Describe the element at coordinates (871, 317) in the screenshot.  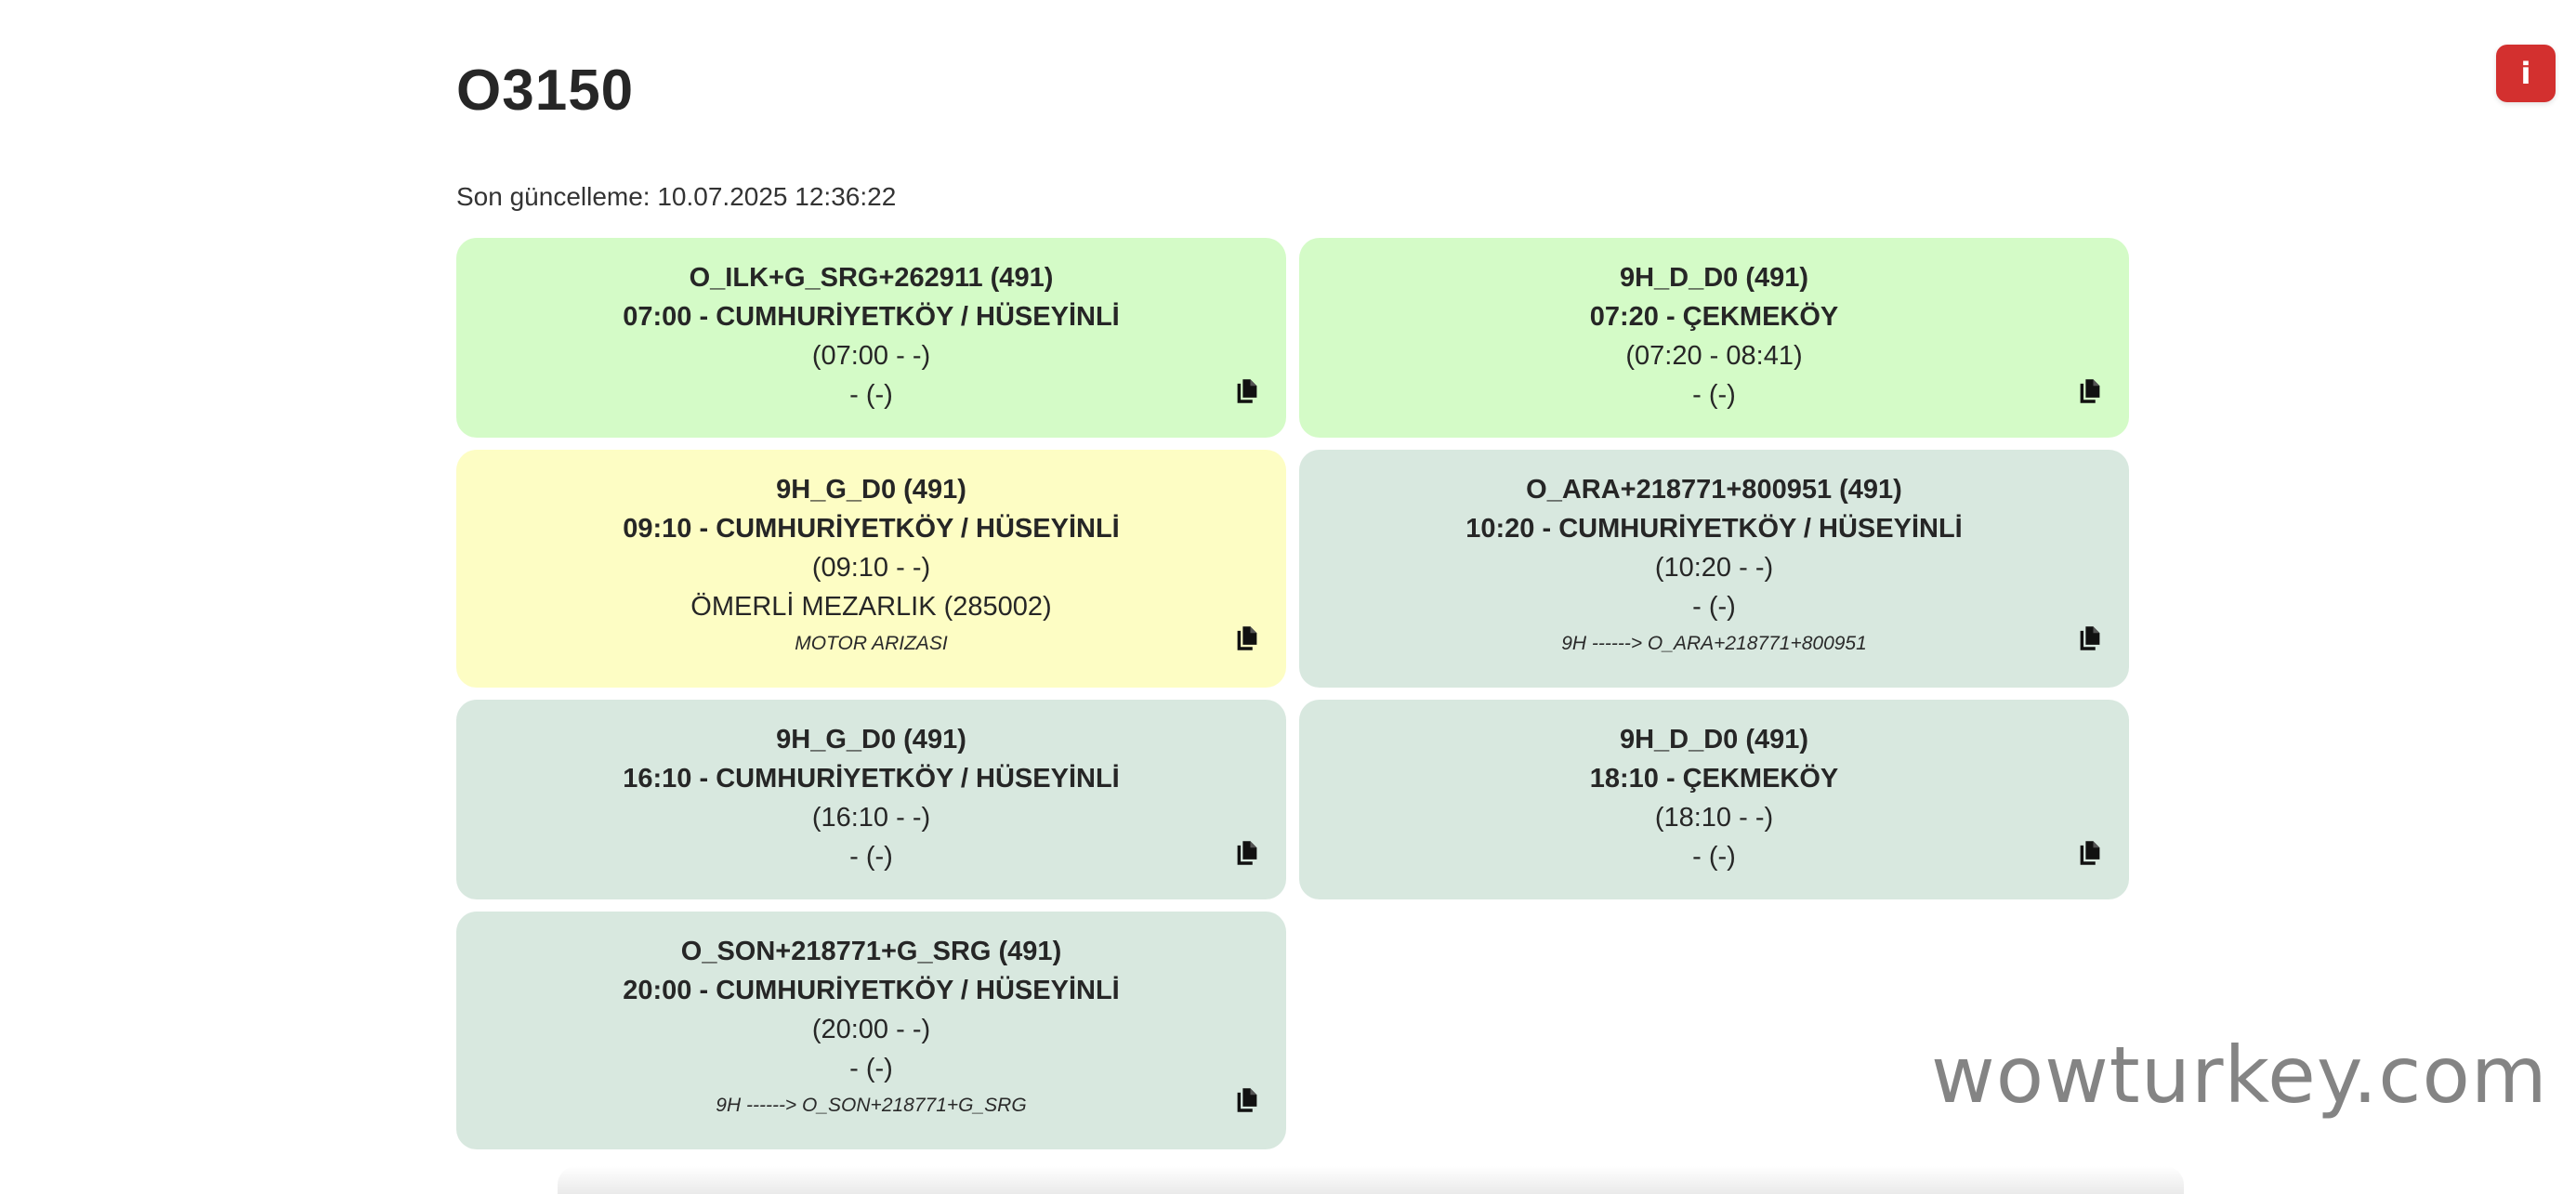
I see `trip-departure: 07:00 - CUMHURİYETKÖY / HÜSEYİNLİ` at that location.